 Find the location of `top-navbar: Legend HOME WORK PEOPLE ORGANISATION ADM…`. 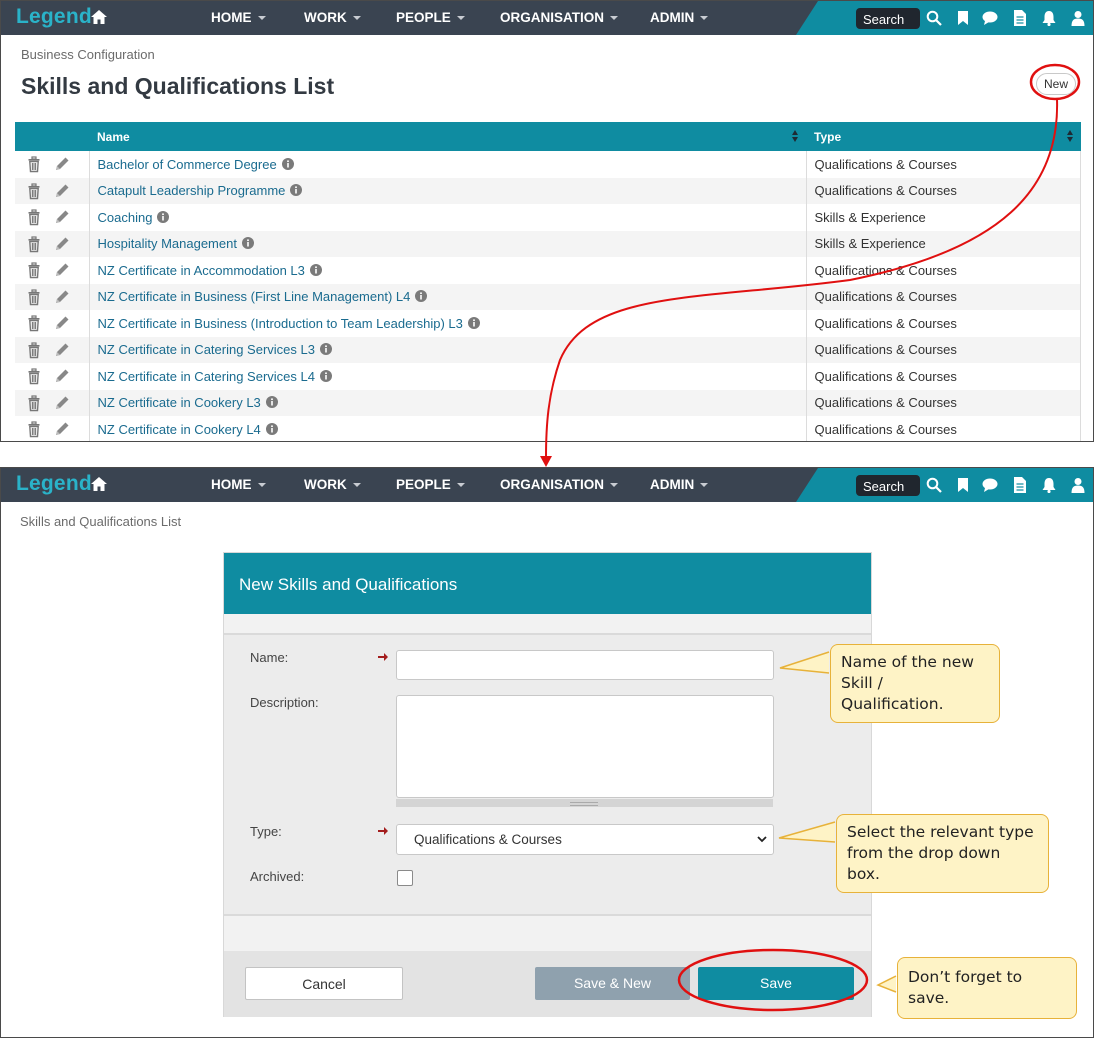

top-navbar: Legend HOME WORK PEOPLE ORGANISATION ADM… is located at coordinates (547, 18).